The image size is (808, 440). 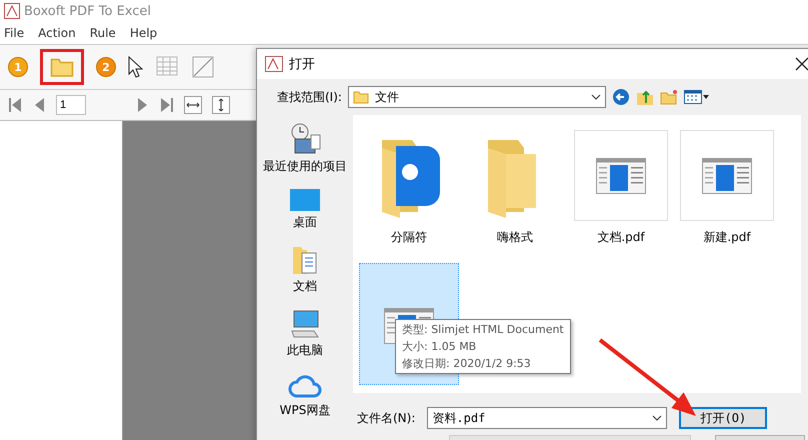 What do you see at coordinates (302, 64) in the screenshot?
I see `dialog-title: 打开` at bounding box center [302, 64].